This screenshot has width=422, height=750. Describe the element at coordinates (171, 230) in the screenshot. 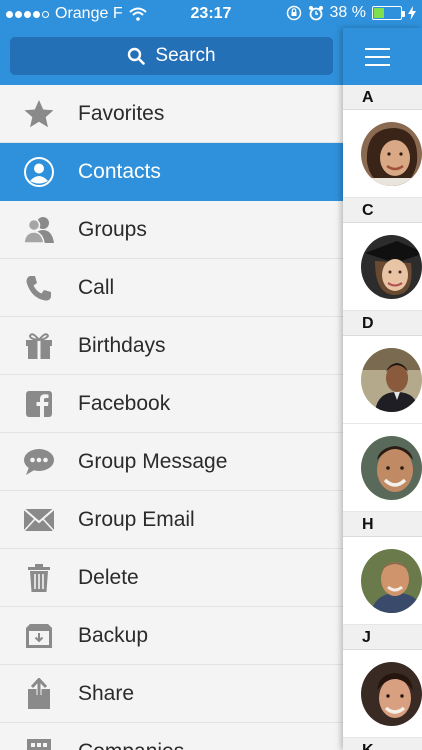

I see `menu-item-groups: Groups` at that location.